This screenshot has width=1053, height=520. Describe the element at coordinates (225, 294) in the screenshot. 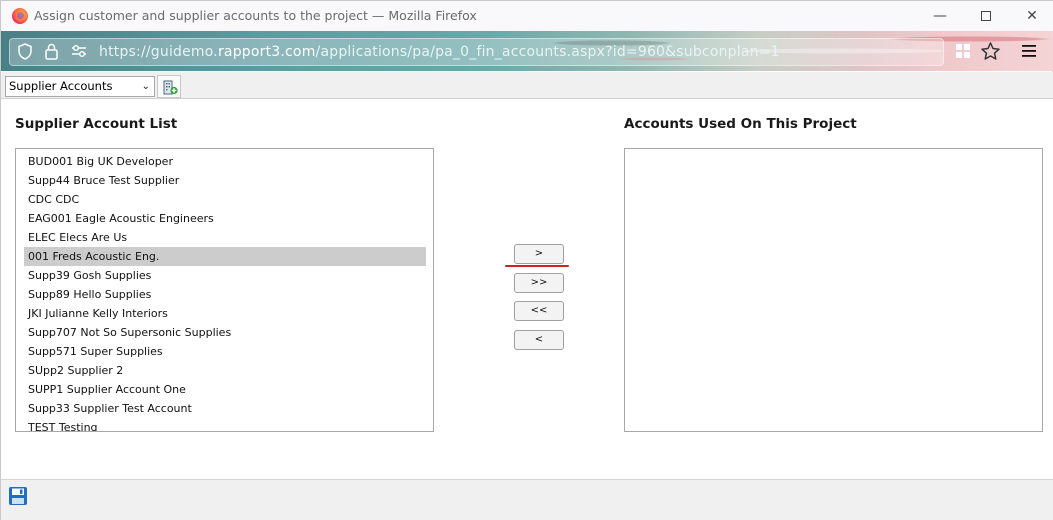

I see `list-item: Supp89 Hello Supplies` at that location.